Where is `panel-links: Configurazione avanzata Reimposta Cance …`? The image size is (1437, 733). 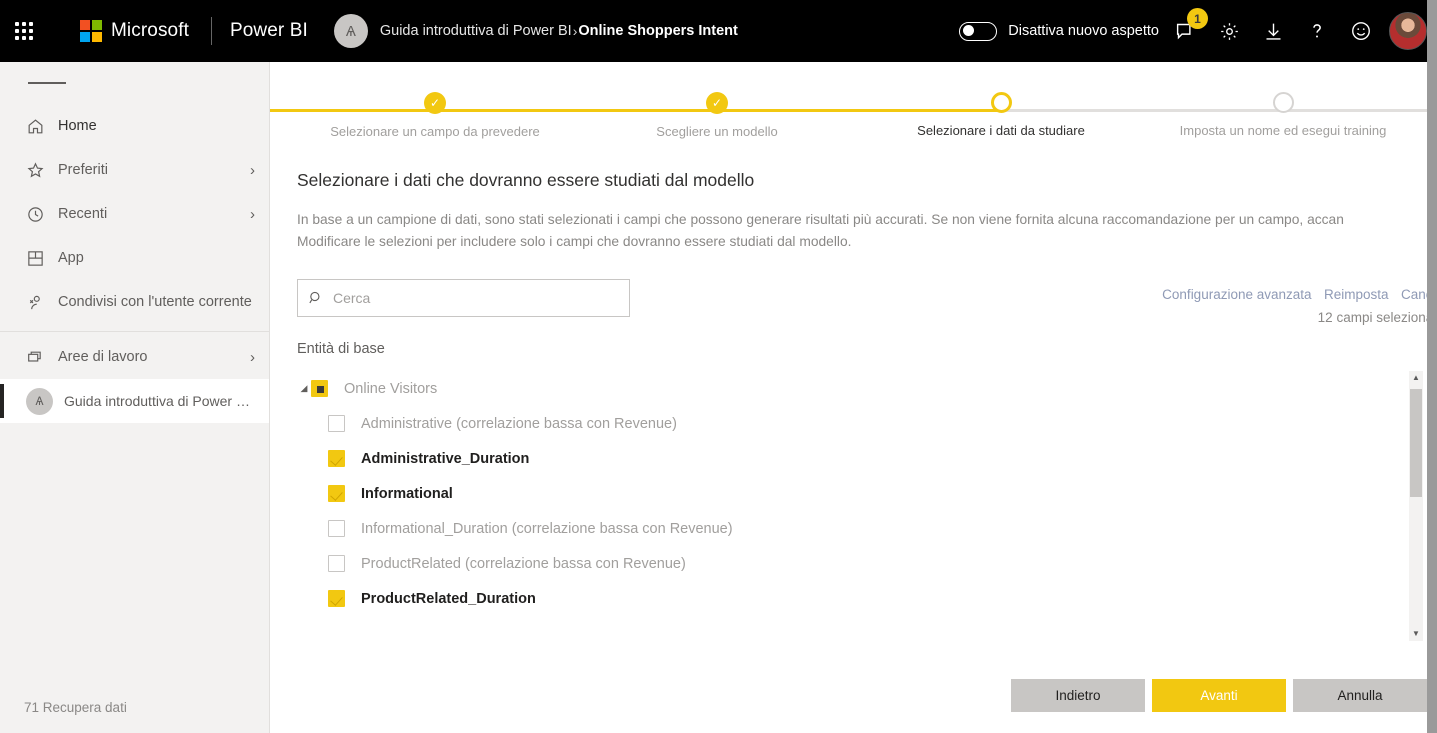
panel-links: Configurazione avanzata Reimposta Cance … is located at coordinates (1295, 305).